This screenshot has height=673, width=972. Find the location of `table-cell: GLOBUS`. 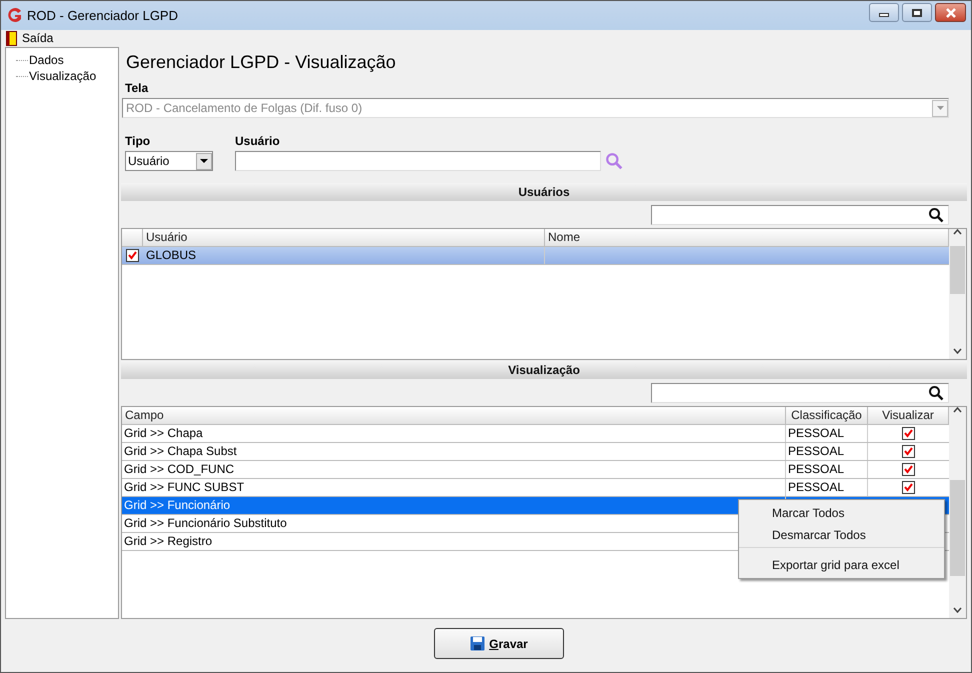

table-cell: GLOBUS is located at coordinates (344, 255).